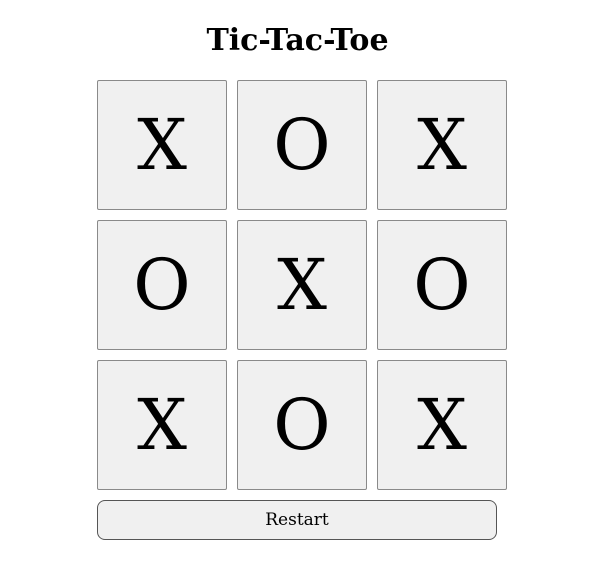 The image size is (615, 580). Describe the element at coordinates (162, 425) in the screenshot. I see `board-cell-7: X` at that location.